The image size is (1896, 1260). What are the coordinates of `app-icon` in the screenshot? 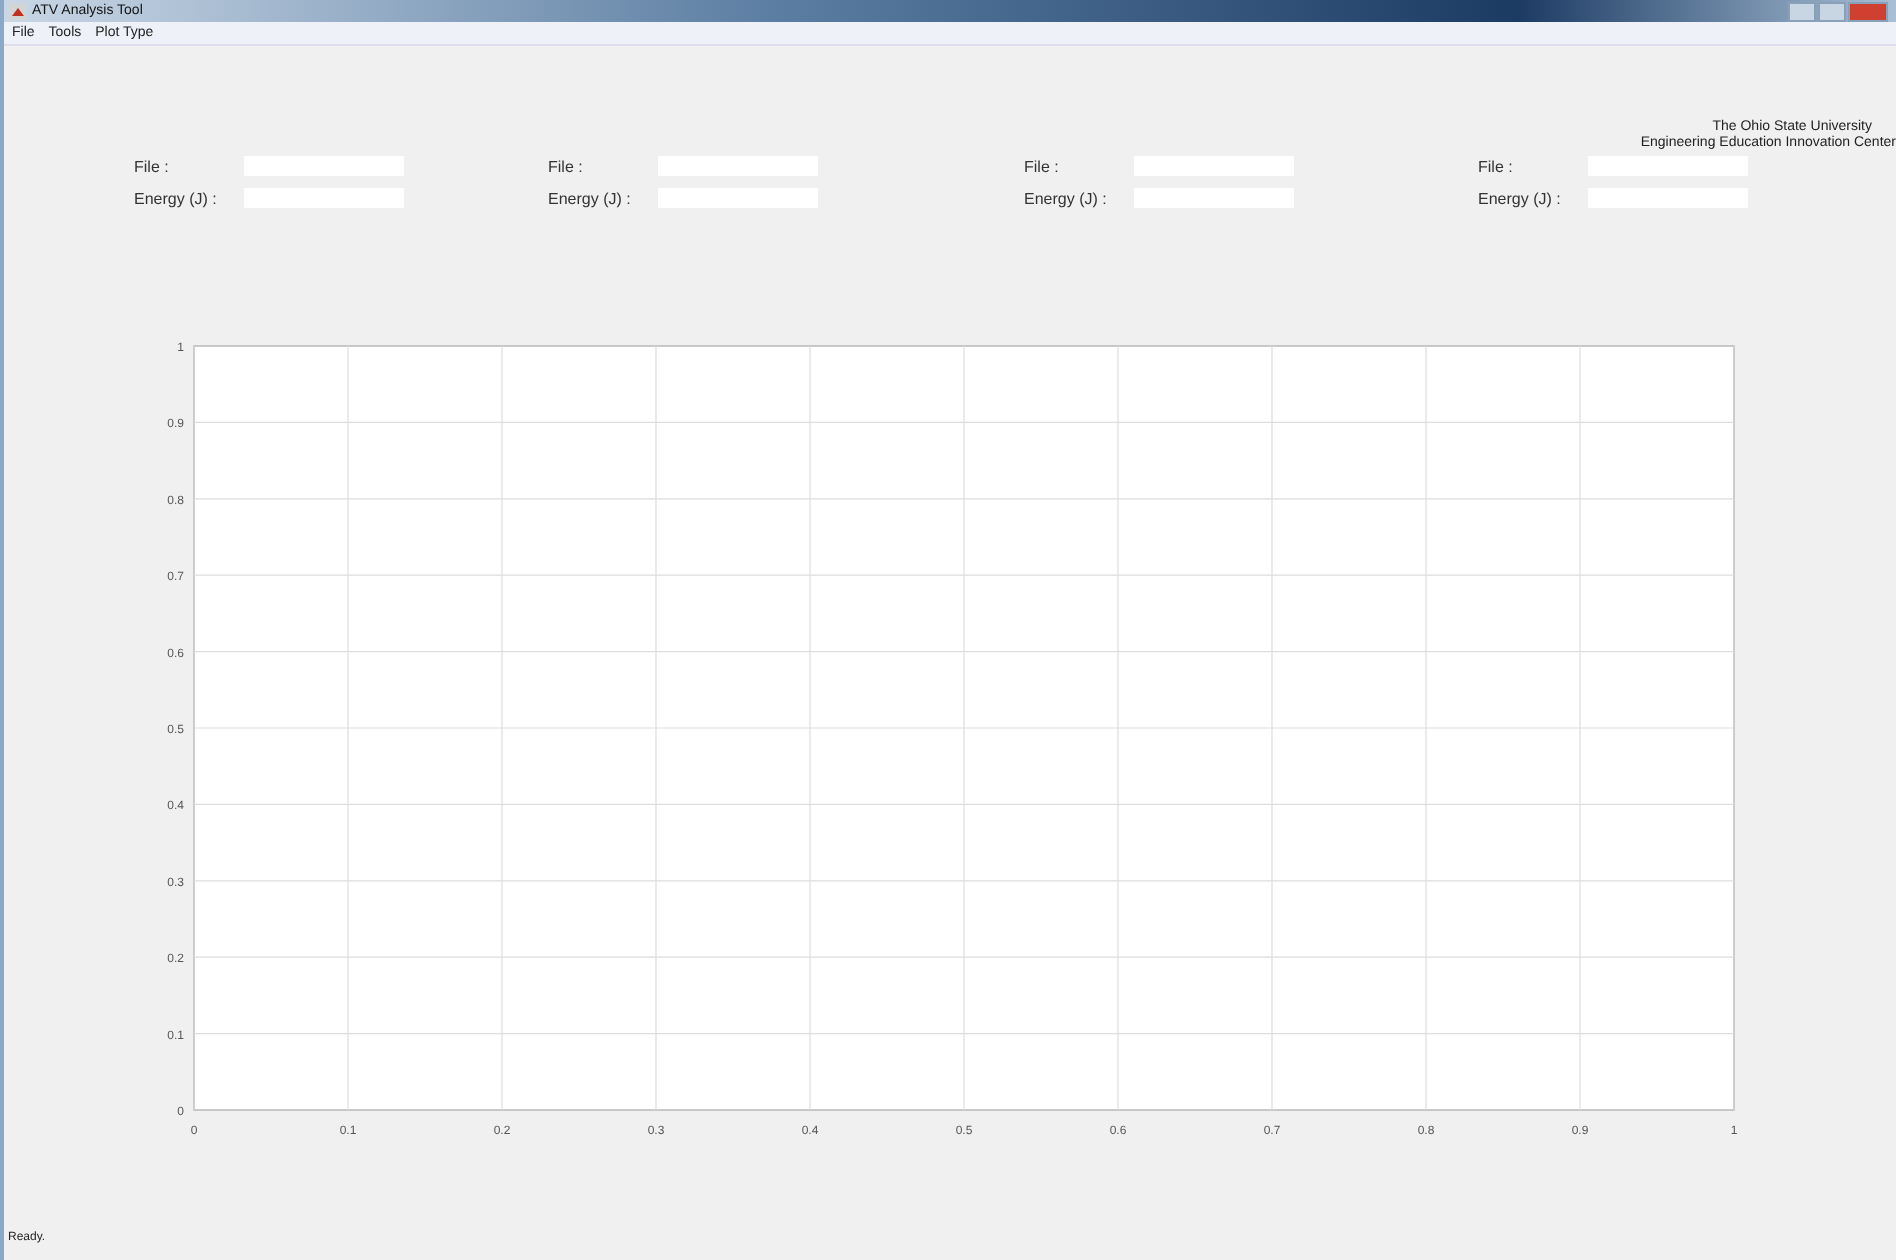 It's located at (18, 11).